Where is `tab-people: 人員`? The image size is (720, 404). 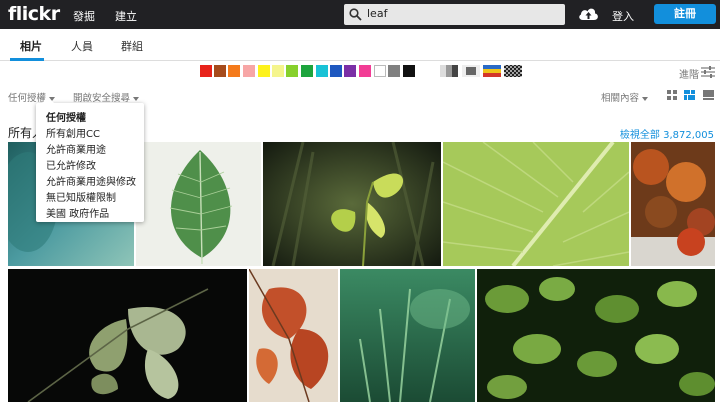 tab-people: 人員 is located at coordinates (82, 46).